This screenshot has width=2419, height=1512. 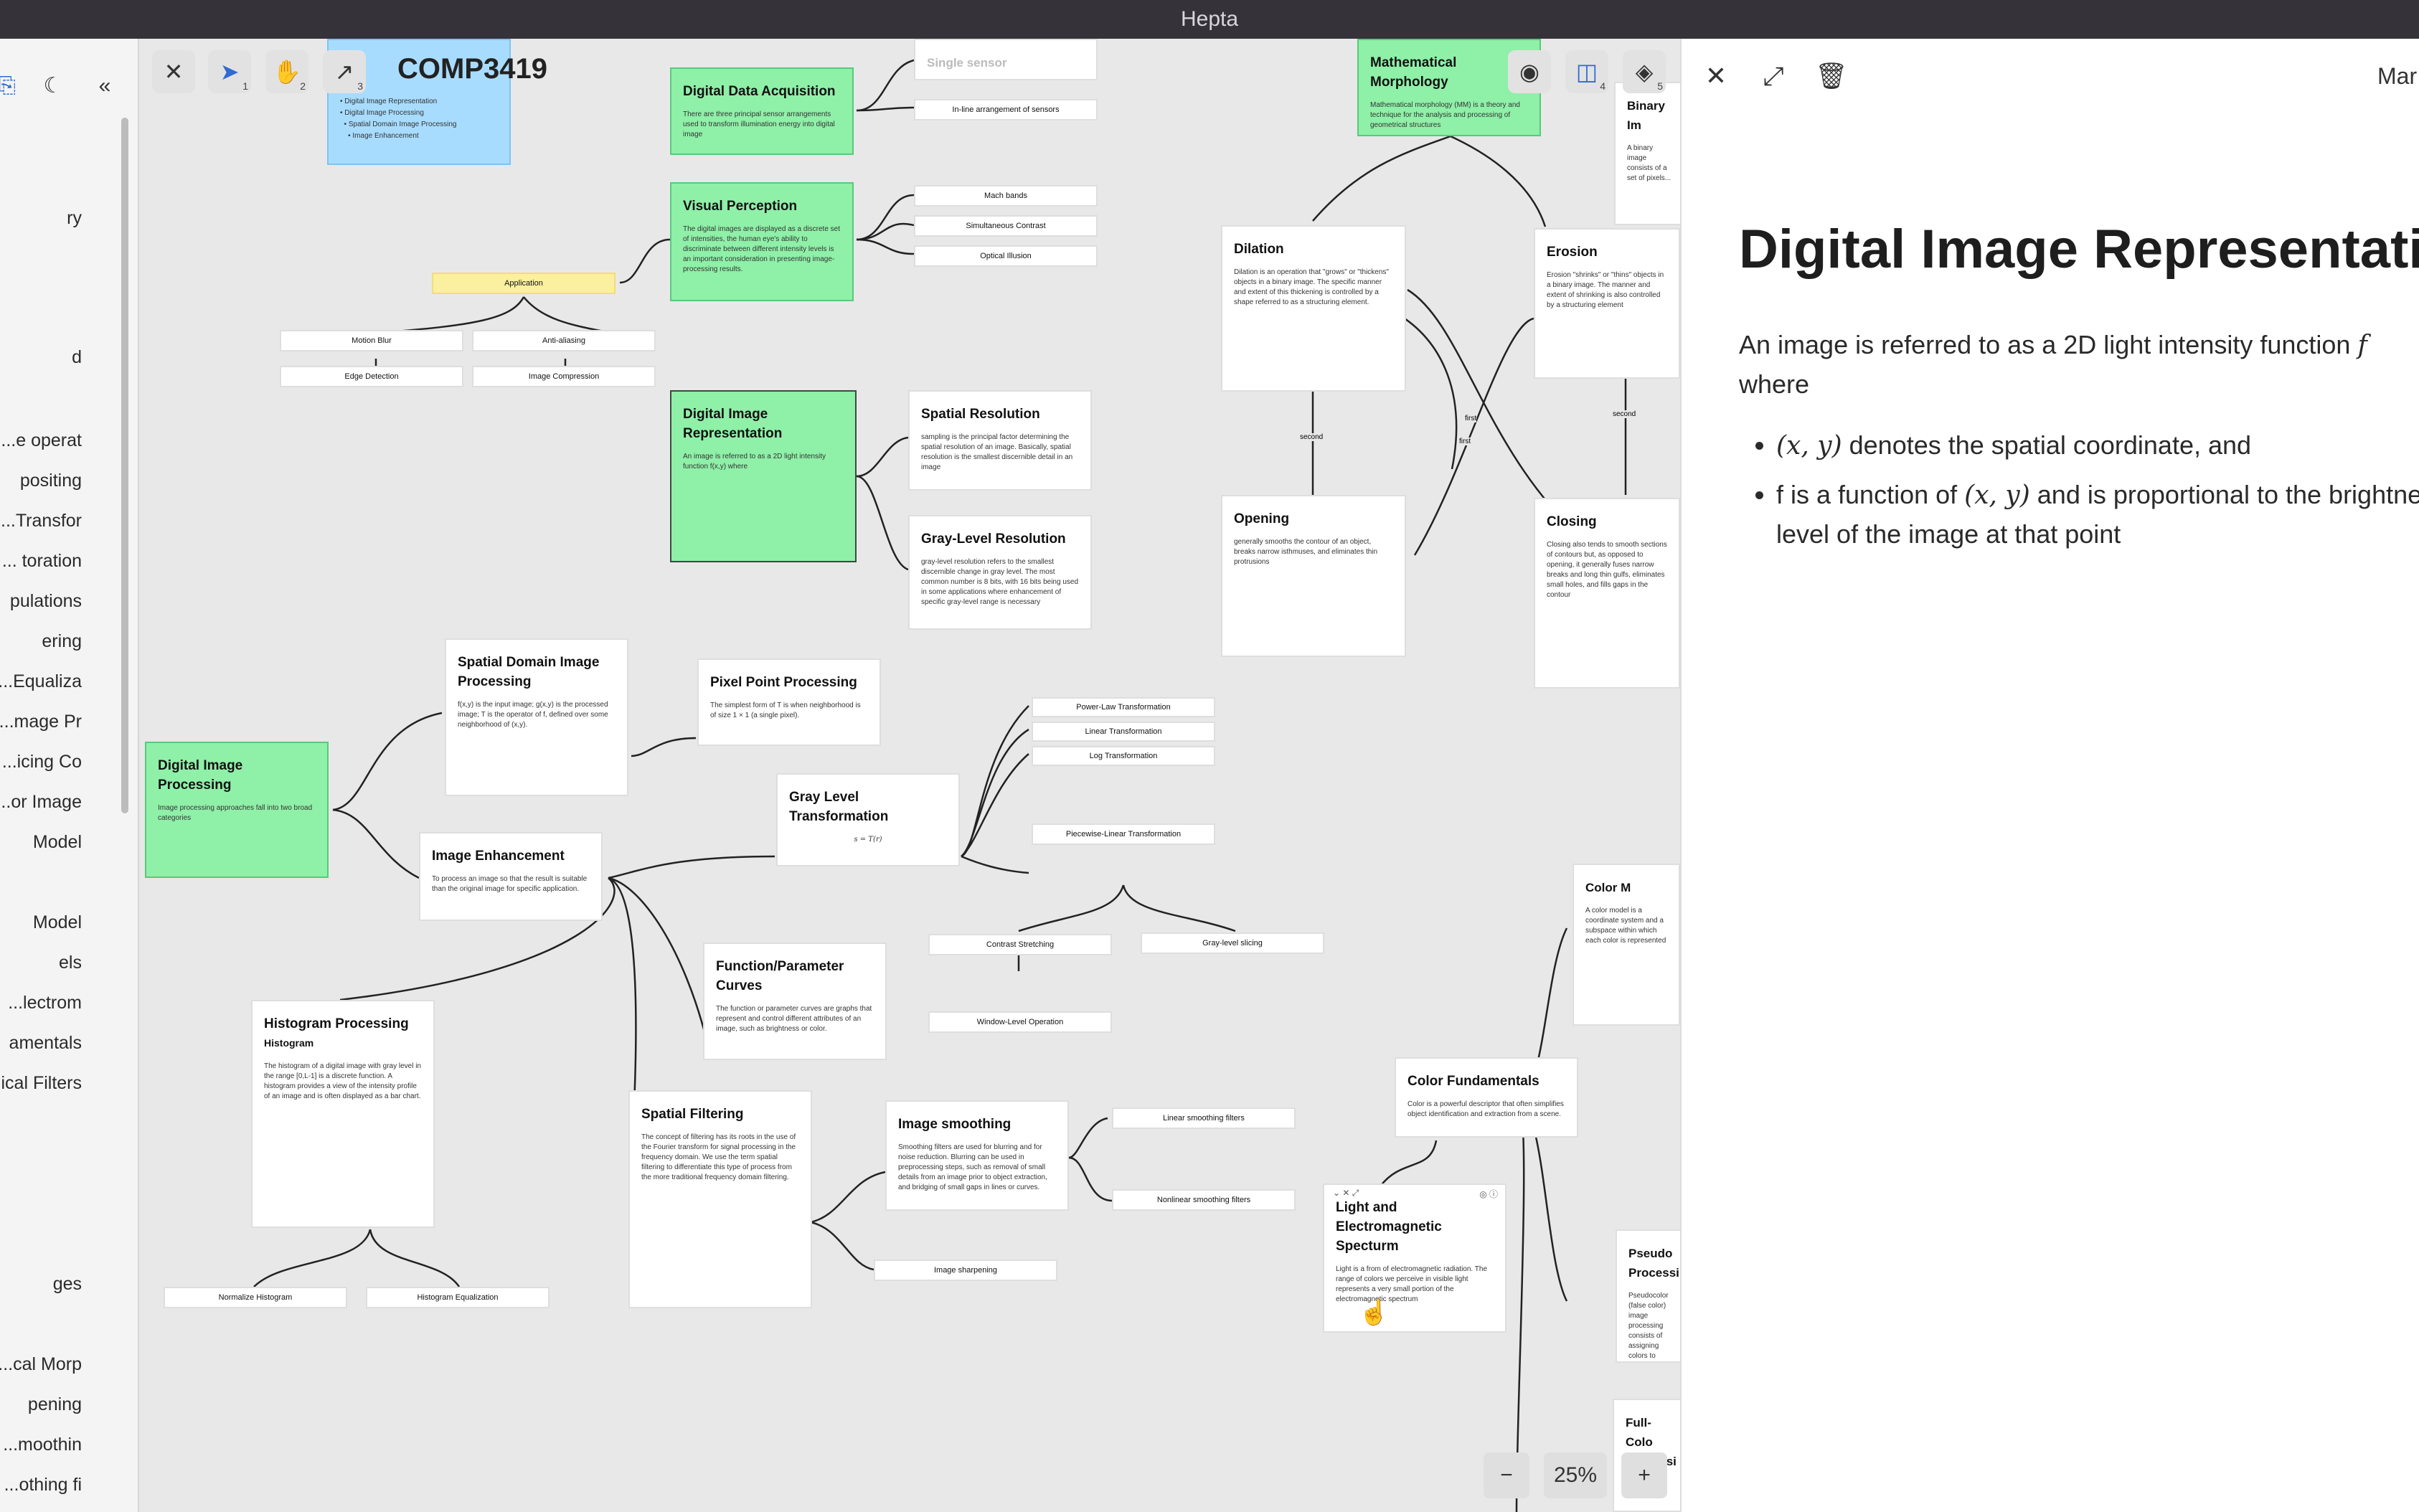 What do you see at coordinates (458, 1297) in the screenshot?
I see `card-histogram-equalization: Histogram Equalization` at bounding box center [458, 1297].